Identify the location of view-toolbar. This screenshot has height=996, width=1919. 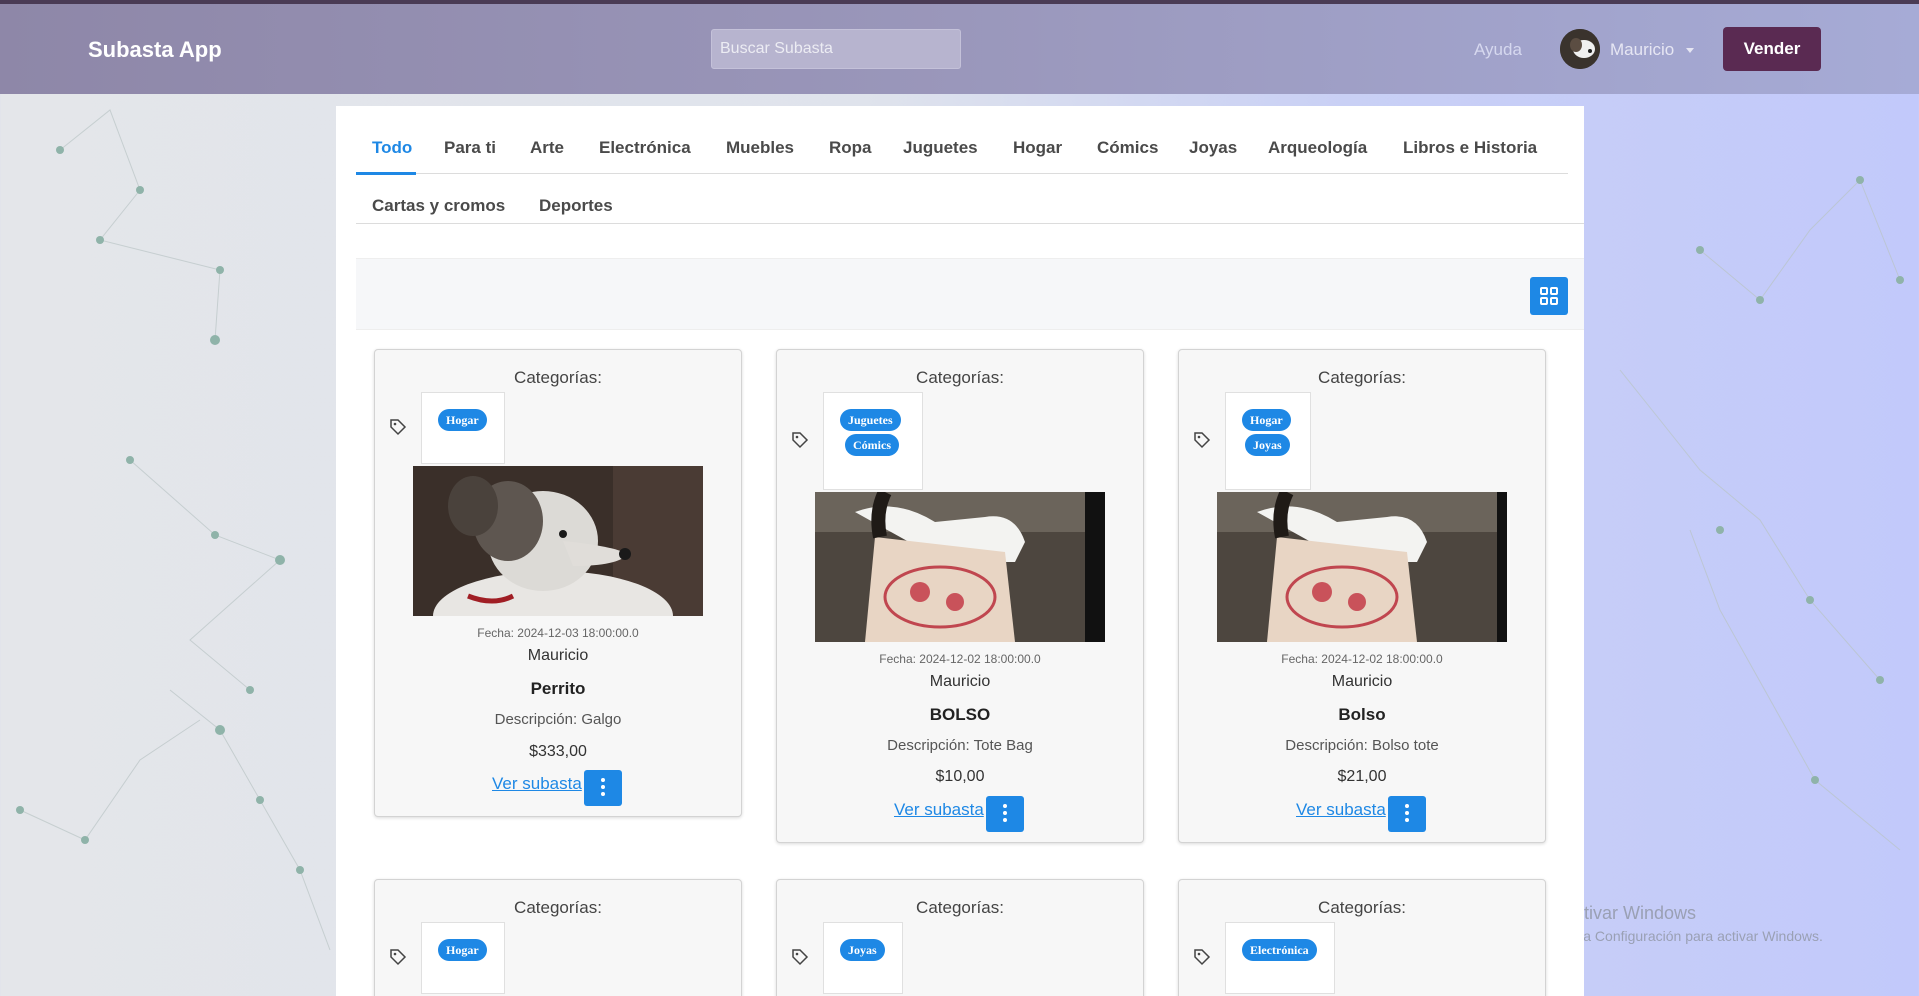
(970, 294).